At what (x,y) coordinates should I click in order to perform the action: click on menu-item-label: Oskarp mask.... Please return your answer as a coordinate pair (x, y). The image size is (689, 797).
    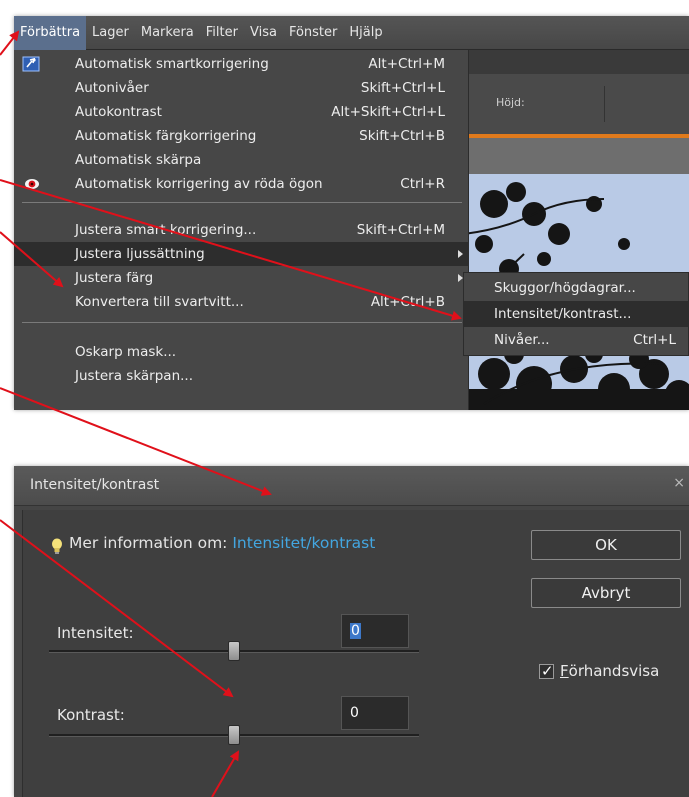
    Looking at the image, I should click on (126, 352).